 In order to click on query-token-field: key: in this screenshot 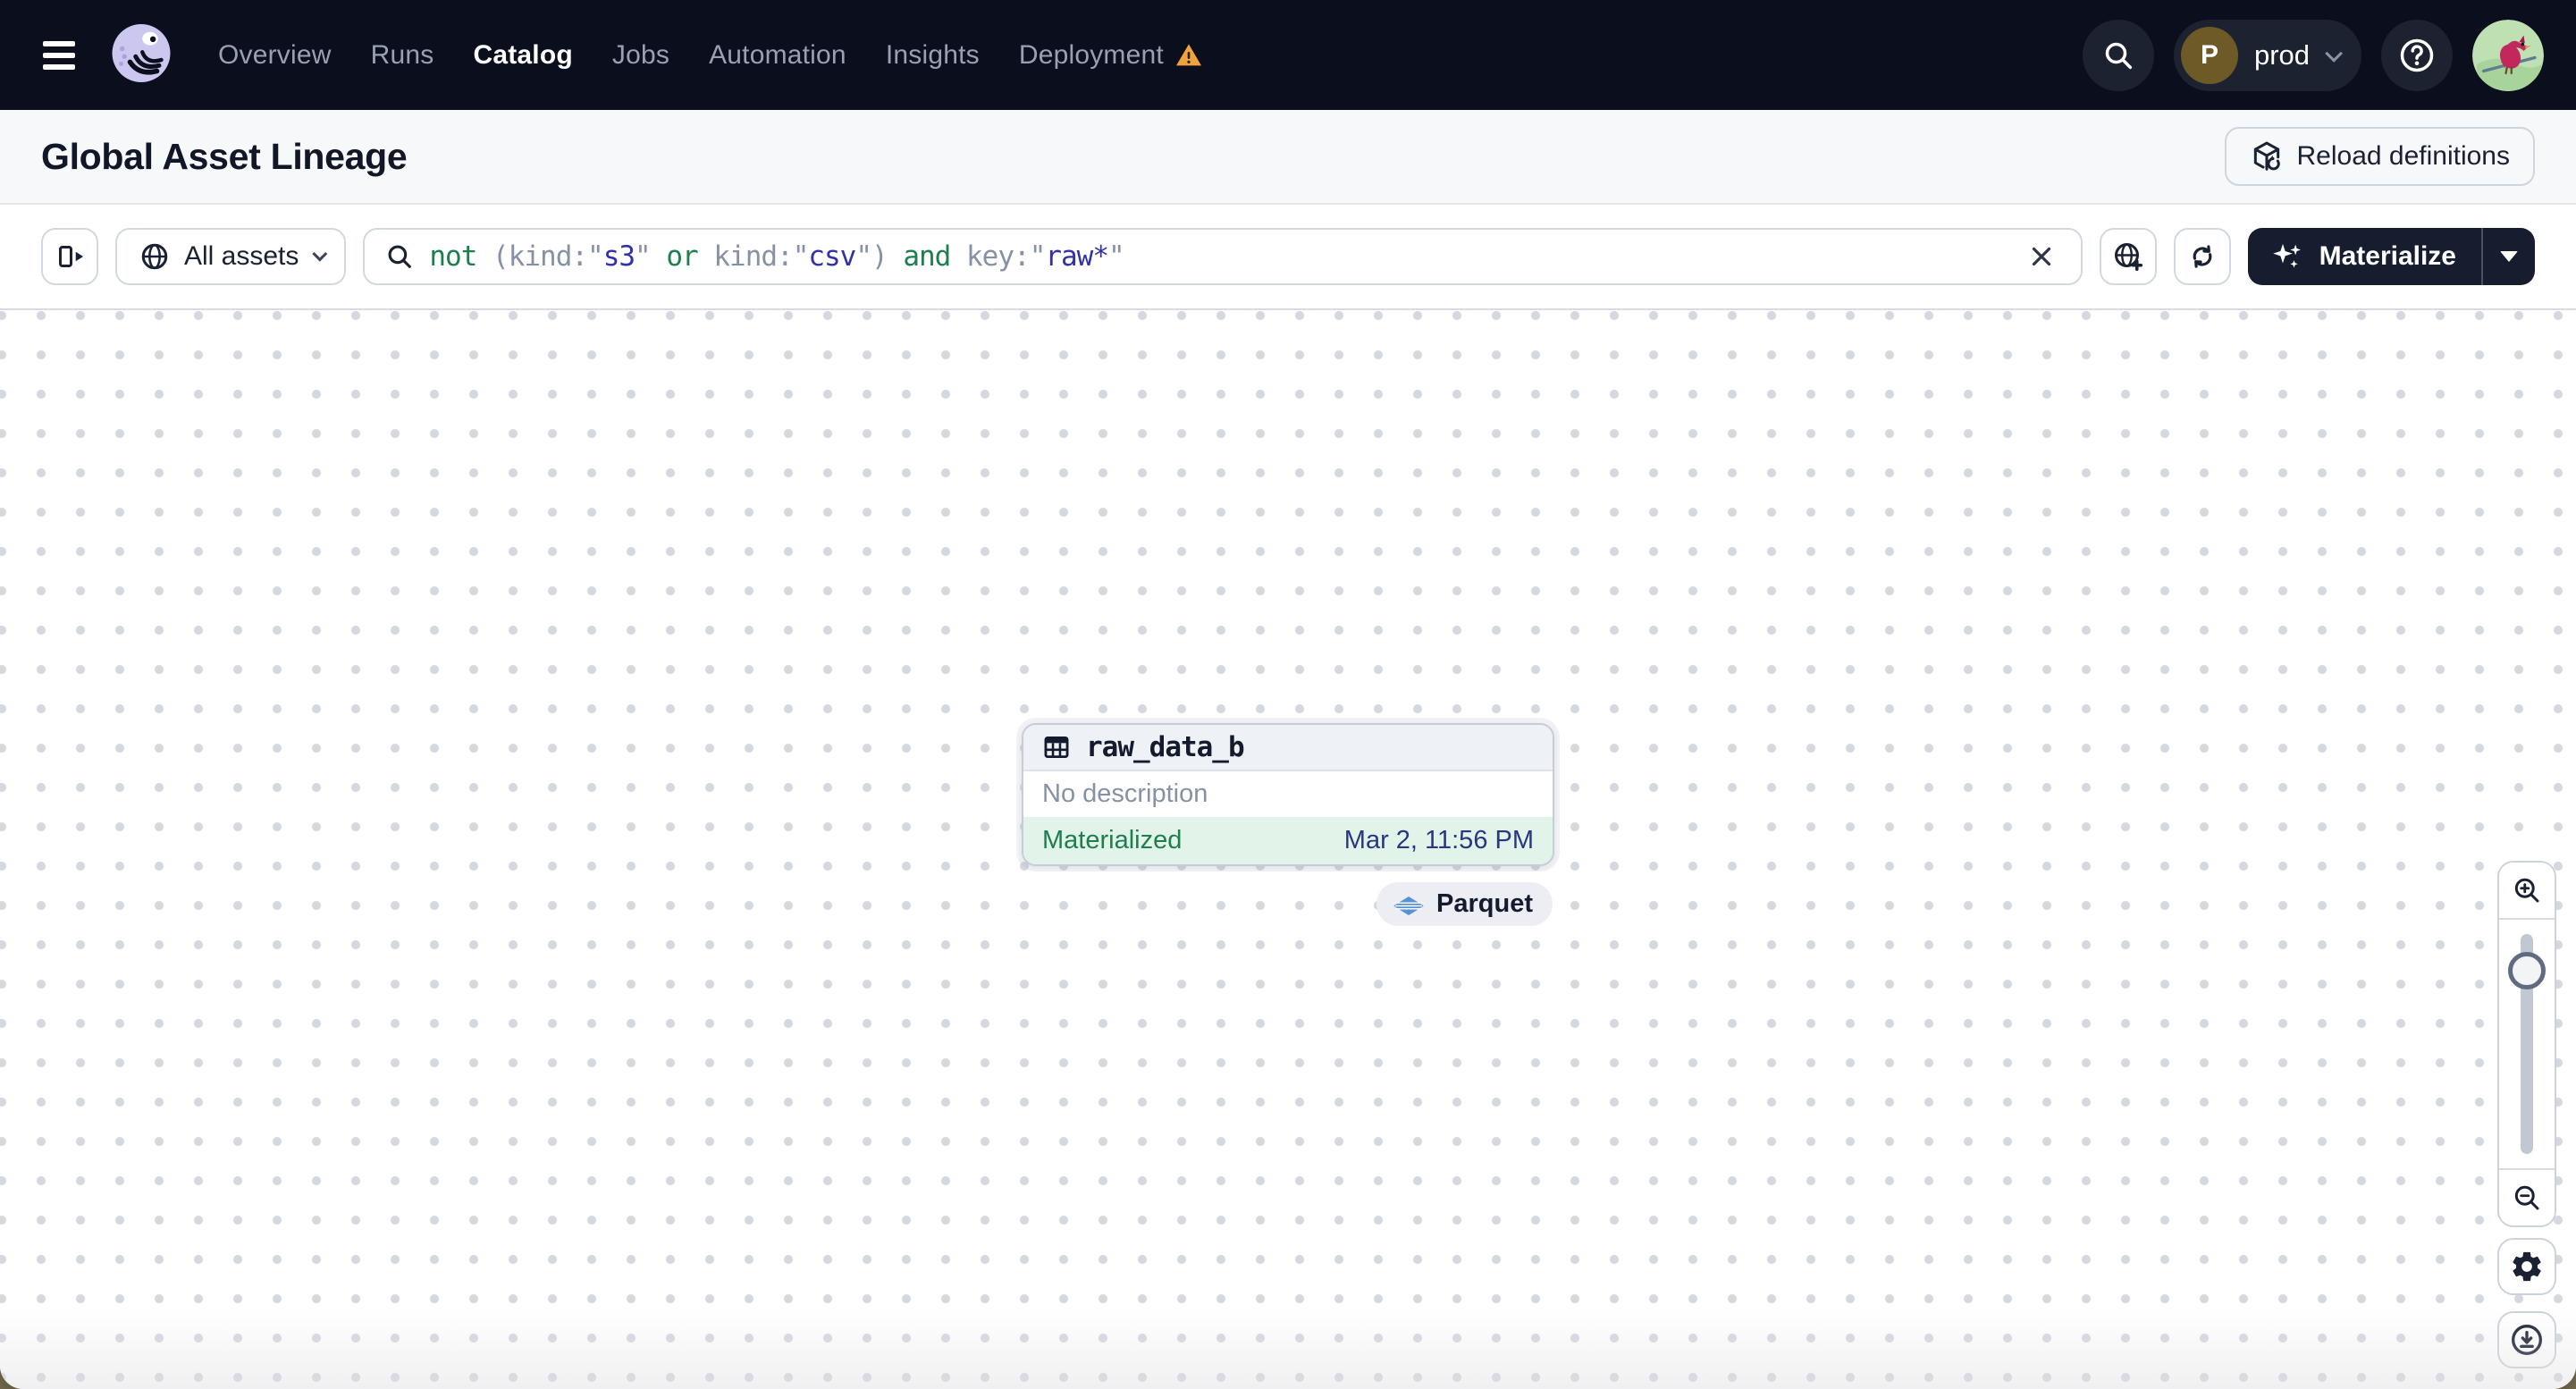, I will do `click(991, 256)`.